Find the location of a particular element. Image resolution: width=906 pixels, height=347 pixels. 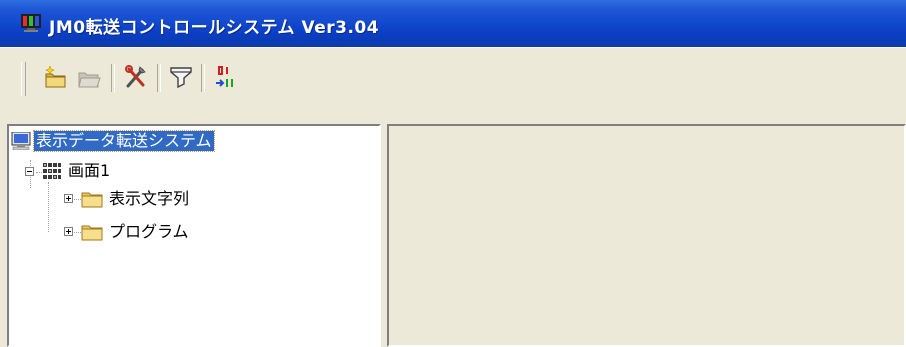

folder-open-icon is located at coordinates (89, 80).